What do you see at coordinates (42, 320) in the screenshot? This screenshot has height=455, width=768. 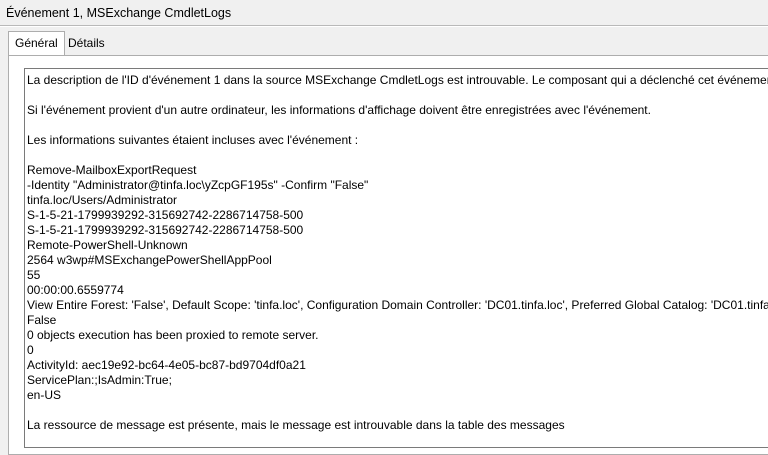 I see `description-line: False` at bounding box center [42, 320].